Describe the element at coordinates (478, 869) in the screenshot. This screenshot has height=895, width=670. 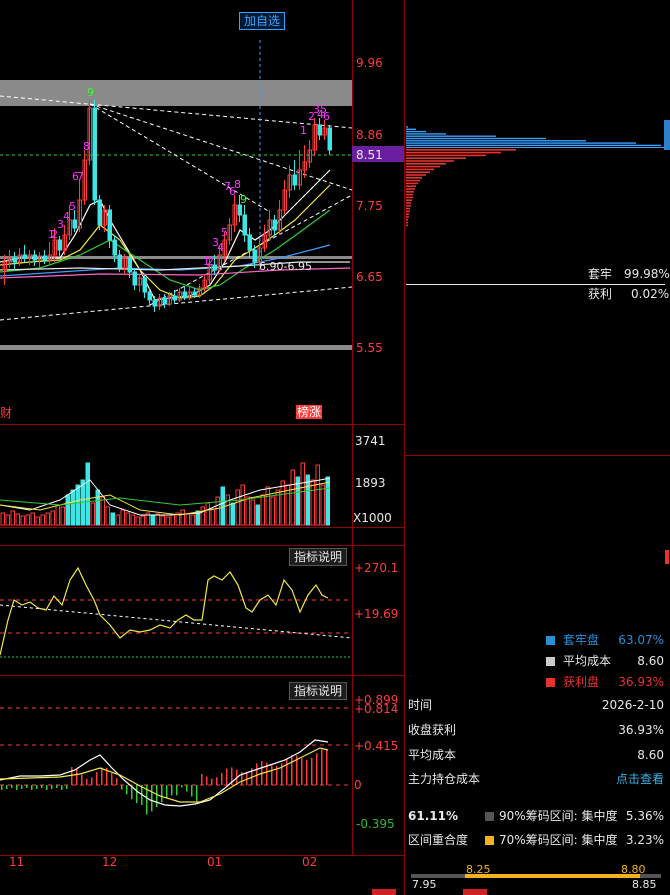
I see `range-top-left: 8.25` at that location.